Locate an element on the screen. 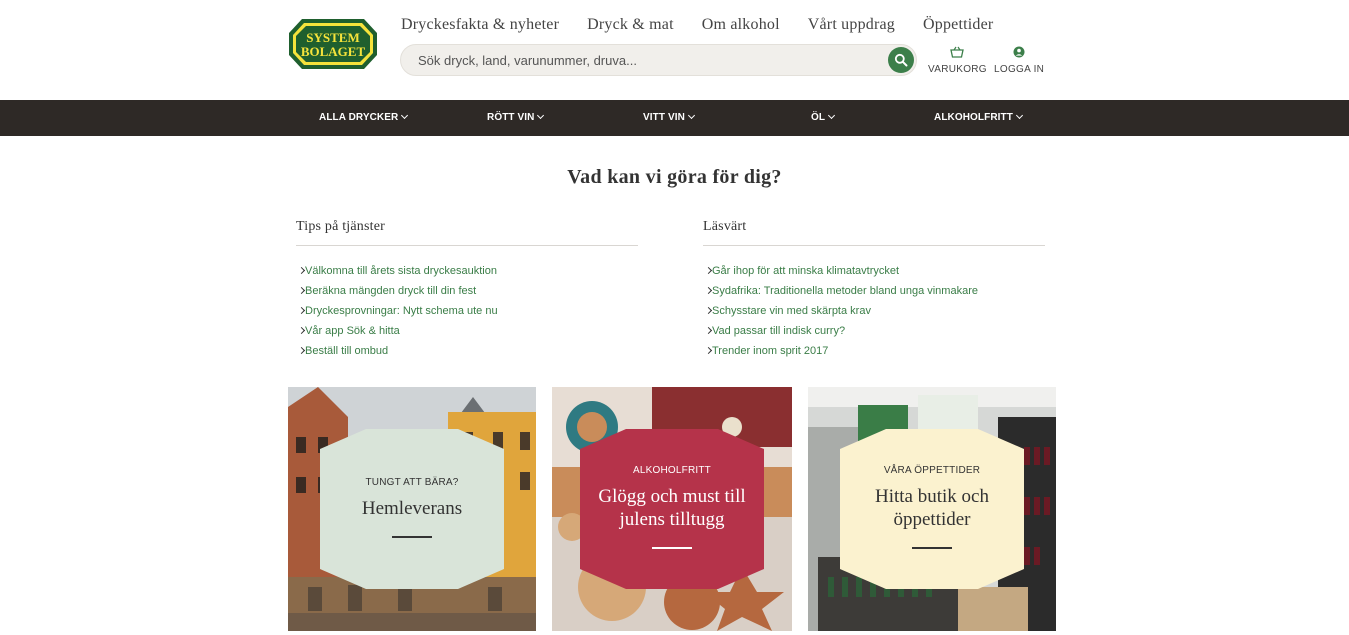 The height and width of the screenshot is (635, 1349). card-kicker: VÅRA ÖPPETTIDER is located at coordinates (932, 470).